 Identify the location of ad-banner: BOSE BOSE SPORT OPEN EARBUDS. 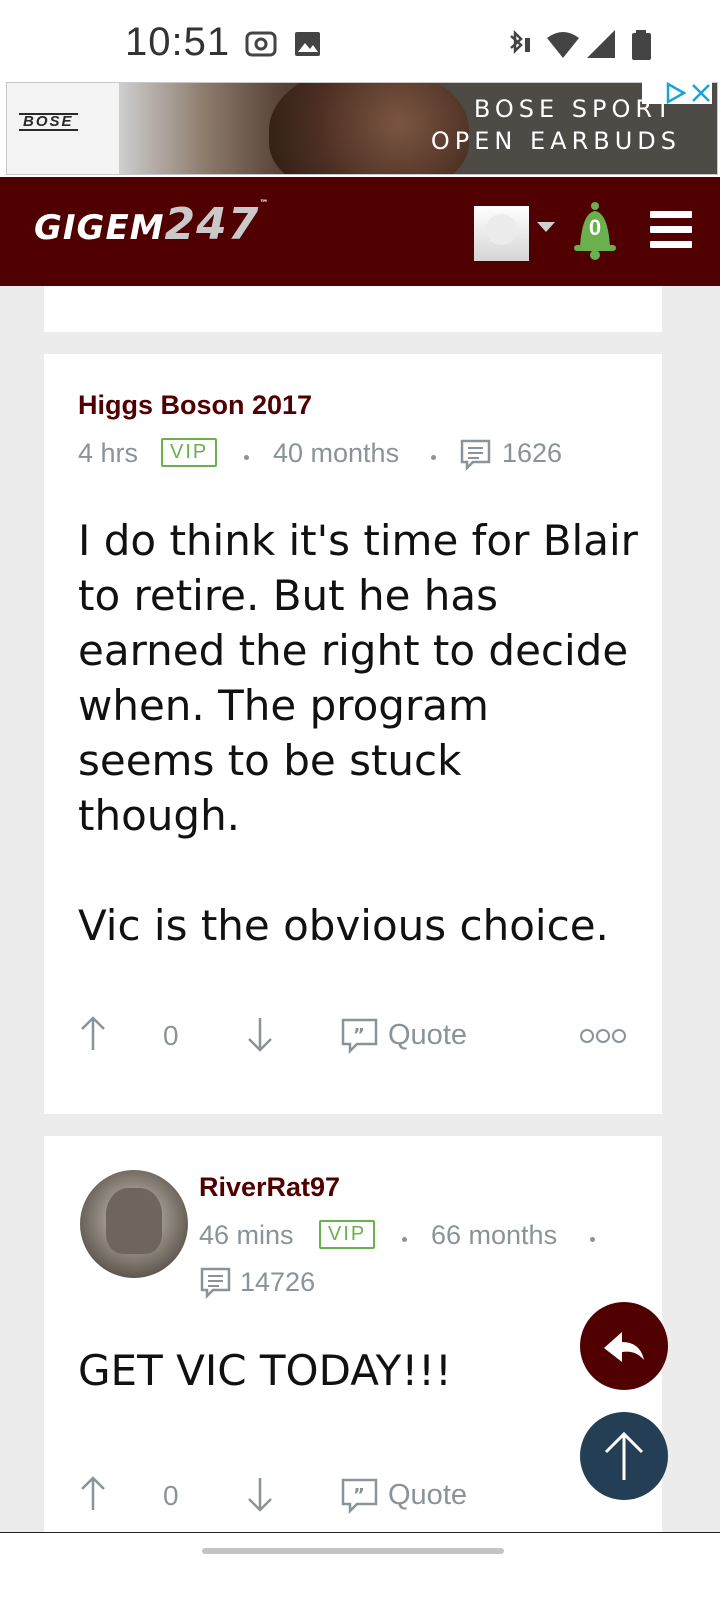
(360, 128).